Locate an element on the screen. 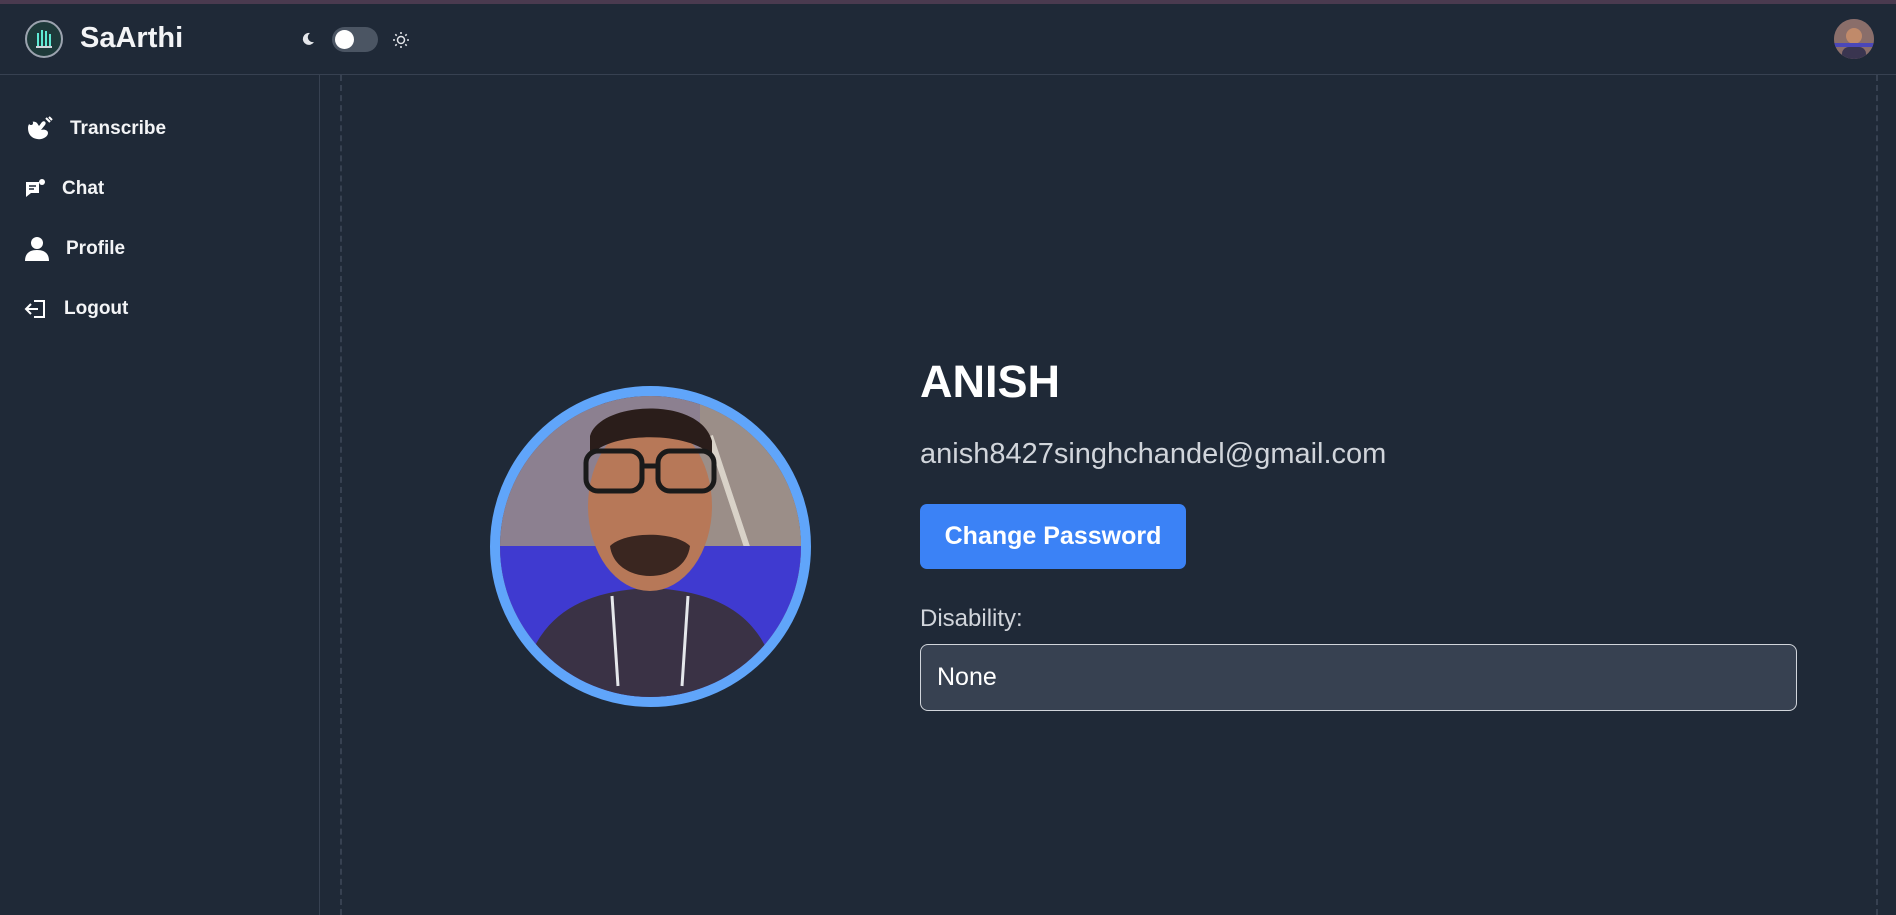 Image resolution: width=1896 pixels, height=915 pixels. sidebar-item-label: Logout is located at coordinates (96, 308).